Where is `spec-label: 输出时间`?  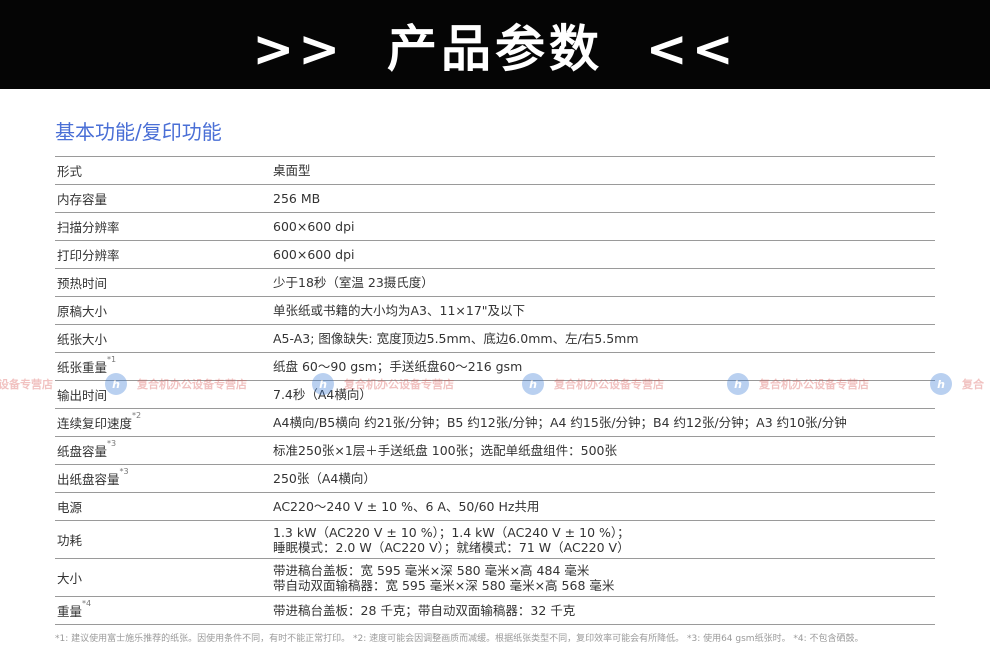 spec-label: 输出时间 is located at coordinates (163, 394).